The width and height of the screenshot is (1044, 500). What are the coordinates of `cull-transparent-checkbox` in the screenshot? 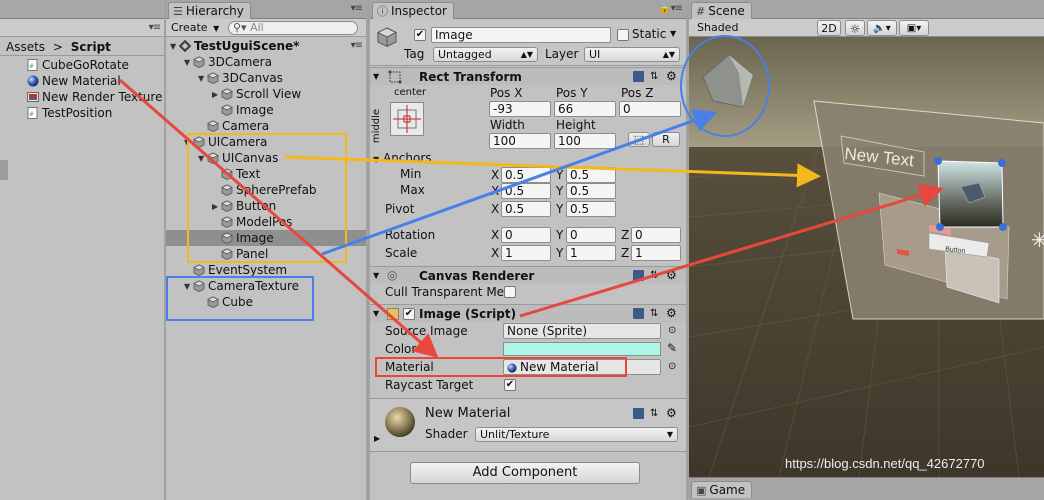 It's located at (510, 292).